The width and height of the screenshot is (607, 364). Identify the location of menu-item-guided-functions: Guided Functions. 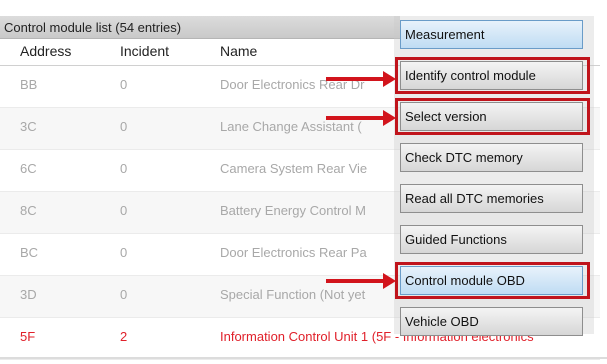
(491, 239).